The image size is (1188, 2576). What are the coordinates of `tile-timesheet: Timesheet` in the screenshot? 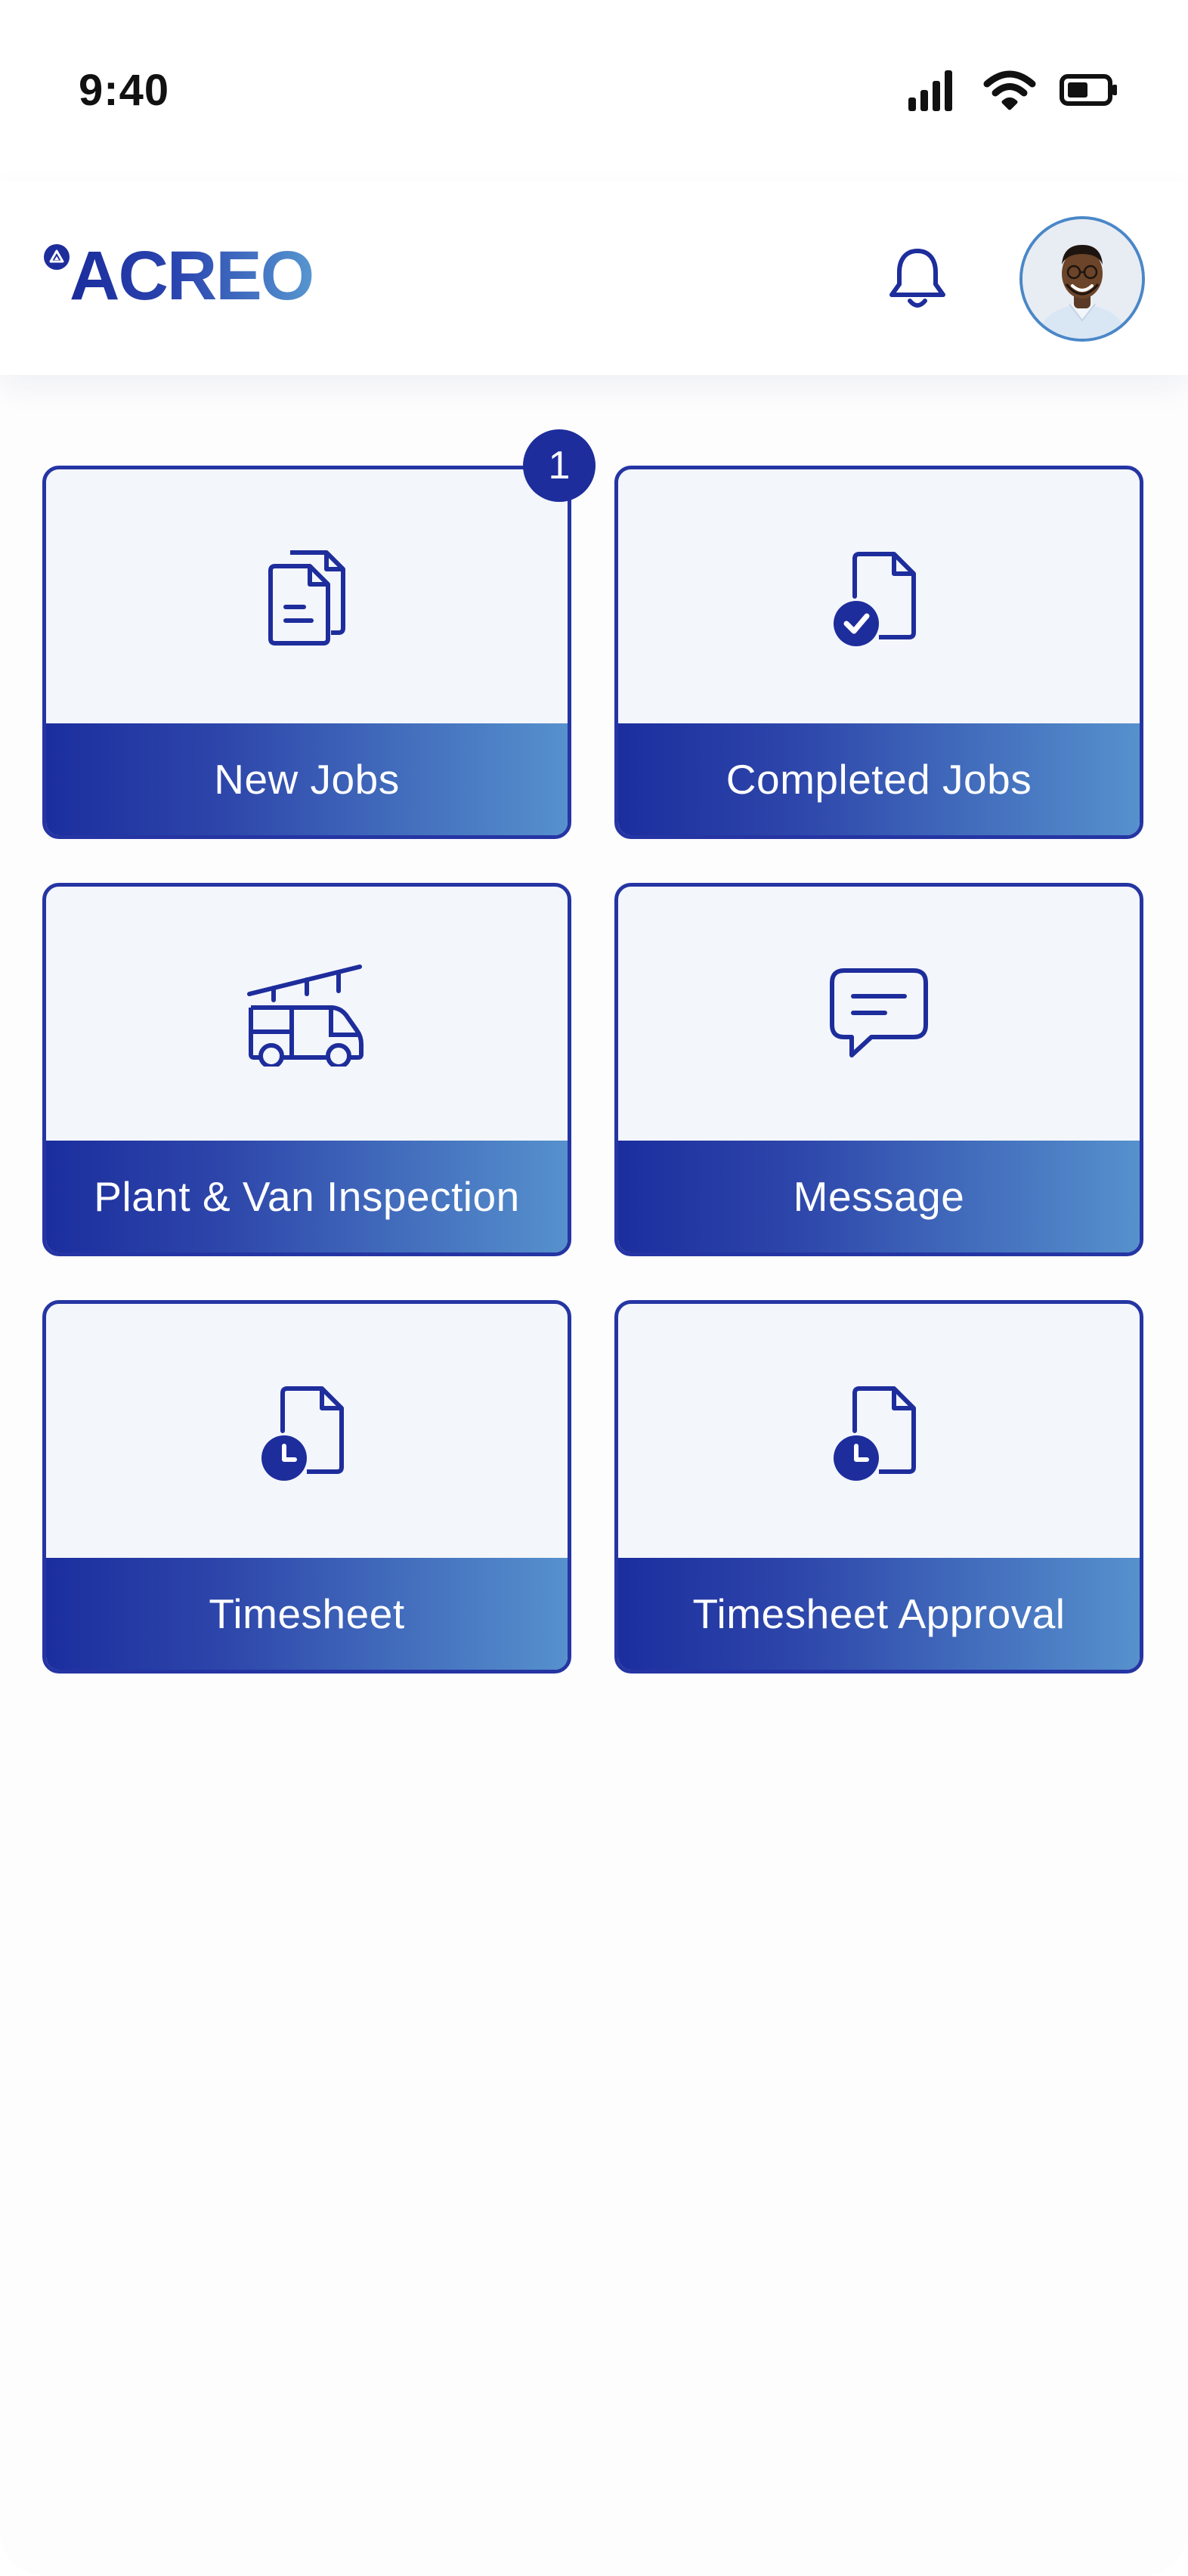 It's located at (307, 1486).